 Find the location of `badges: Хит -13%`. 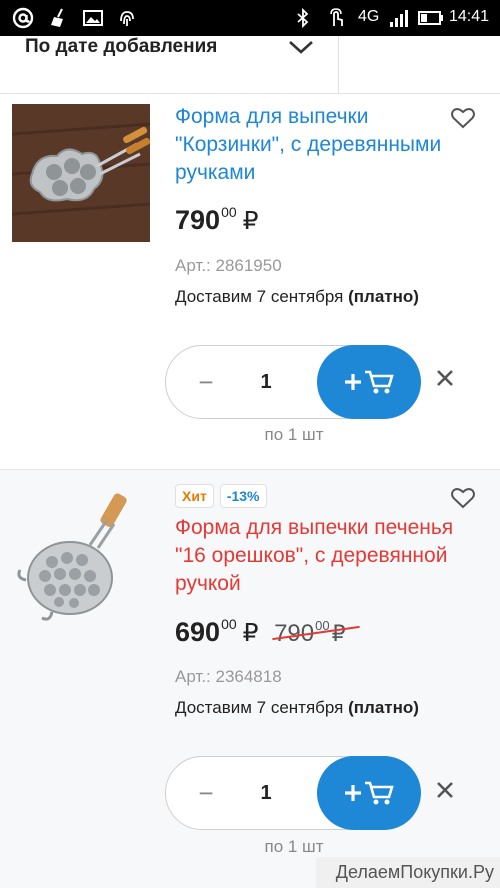

badges: Хит -13% is located at coordinates (221, 496).